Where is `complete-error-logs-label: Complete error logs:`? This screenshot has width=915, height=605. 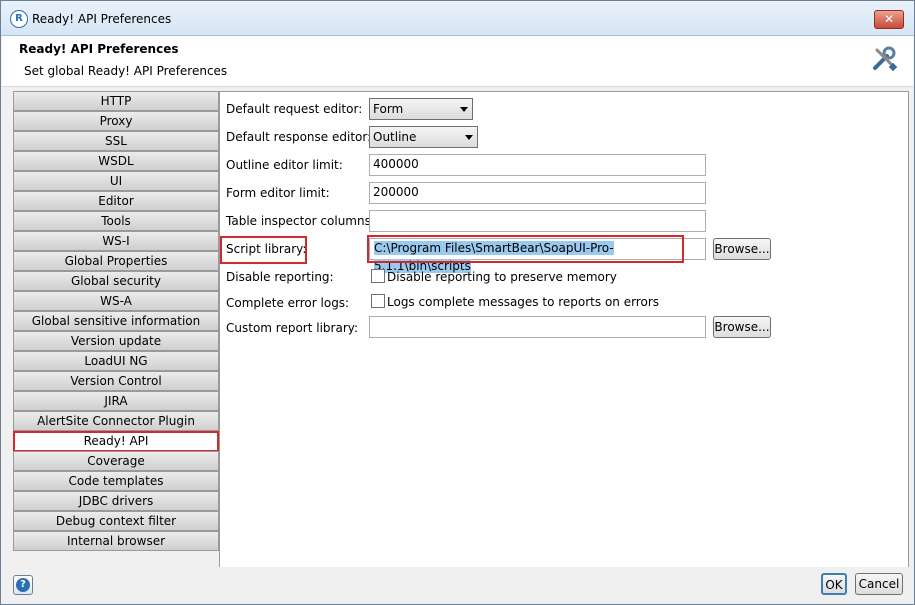 complete-error-logs-label: Complete error logs: is located at coordinates (288, 303).